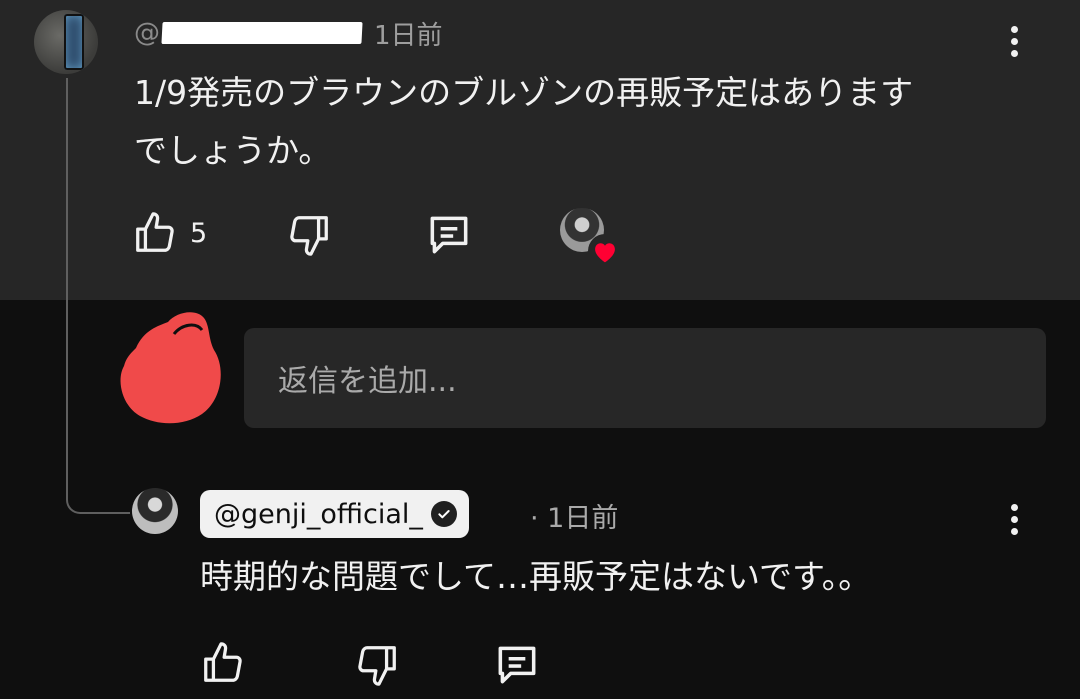 This screenshot has width=1080, height=699. What do you see at coordinates (443, 514) in the screenshot?
I see `verified-check-icon` at bounding box center [443, 514].